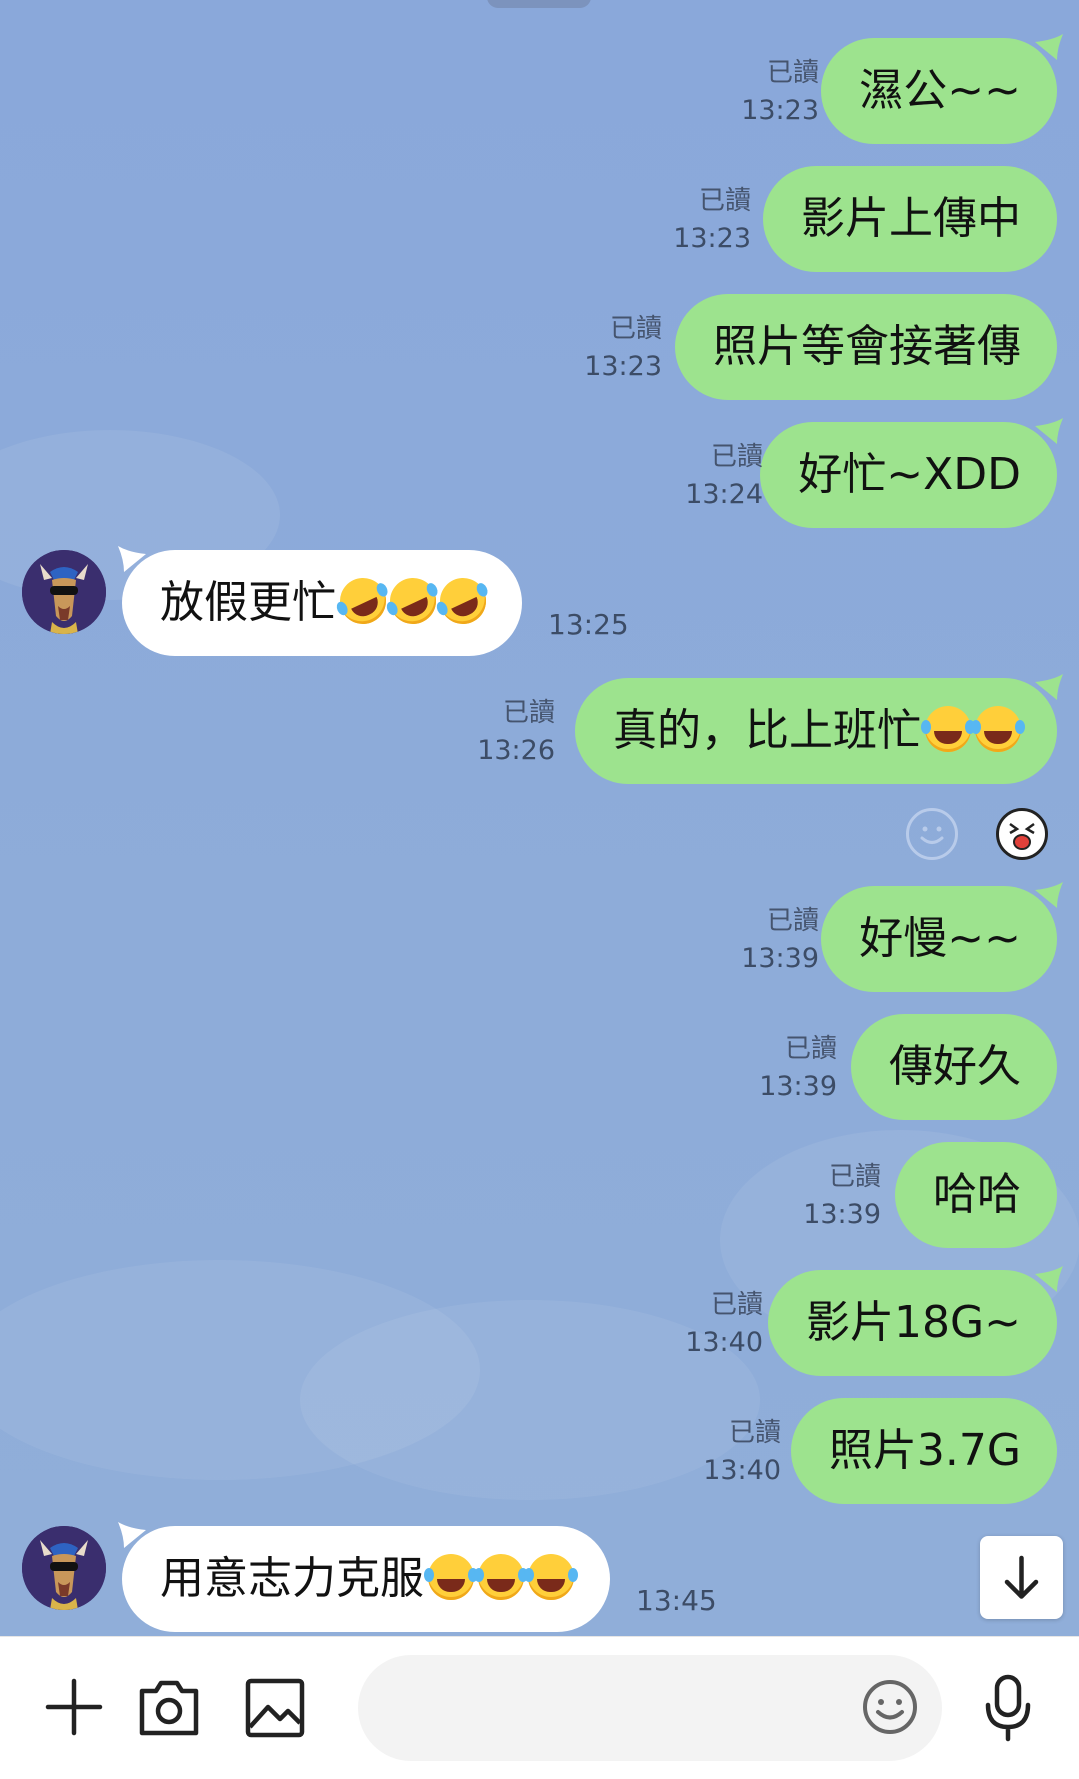 The image size is (1079, 1779). I want to click on message-row-outgoing: 照片3.7G 已讀 13:40, so click(880, 1451).